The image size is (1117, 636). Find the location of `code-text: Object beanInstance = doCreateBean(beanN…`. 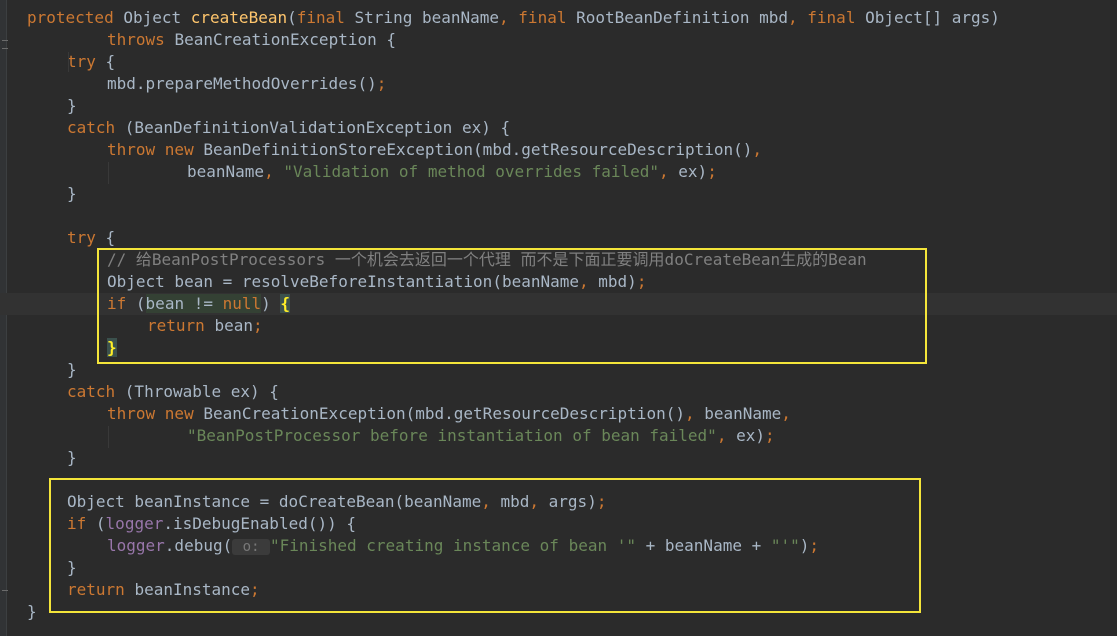

code-text: Object beanInstance = doCreateBean(beanN… is located at coordinates (336, 502).